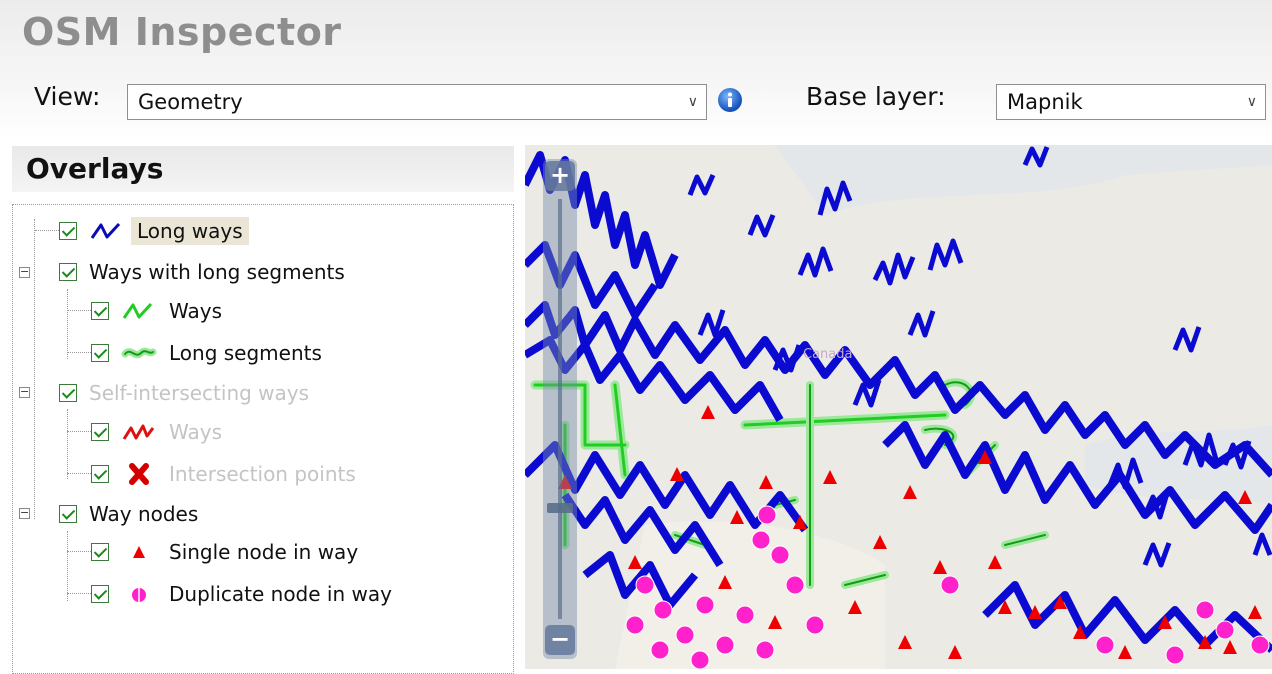 Image resolution: width=1272 pixels, height=674 pixels. Describe the element at coordinates (138, 432) in the screenshot. I see `red-ways-icon` at that location.